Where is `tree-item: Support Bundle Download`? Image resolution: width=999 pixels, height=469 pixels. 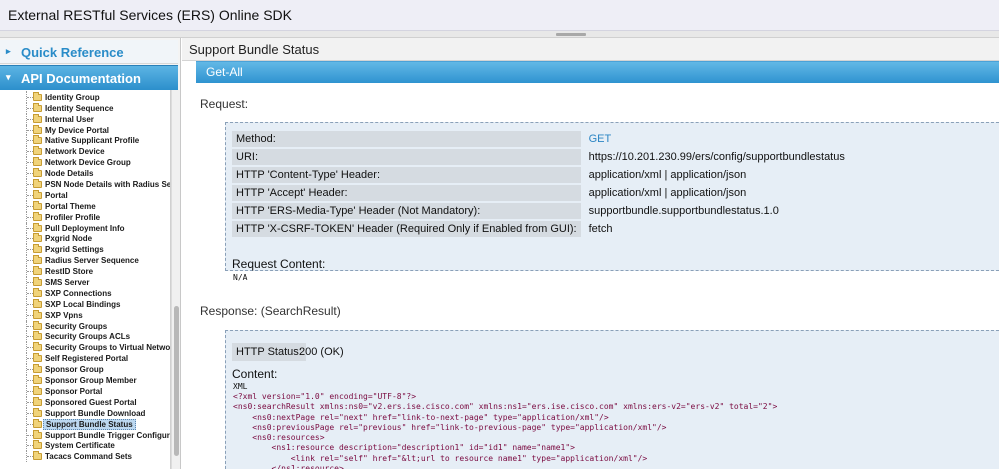 tree-item: Support Bundle Download is located at coordinates (85, 413).